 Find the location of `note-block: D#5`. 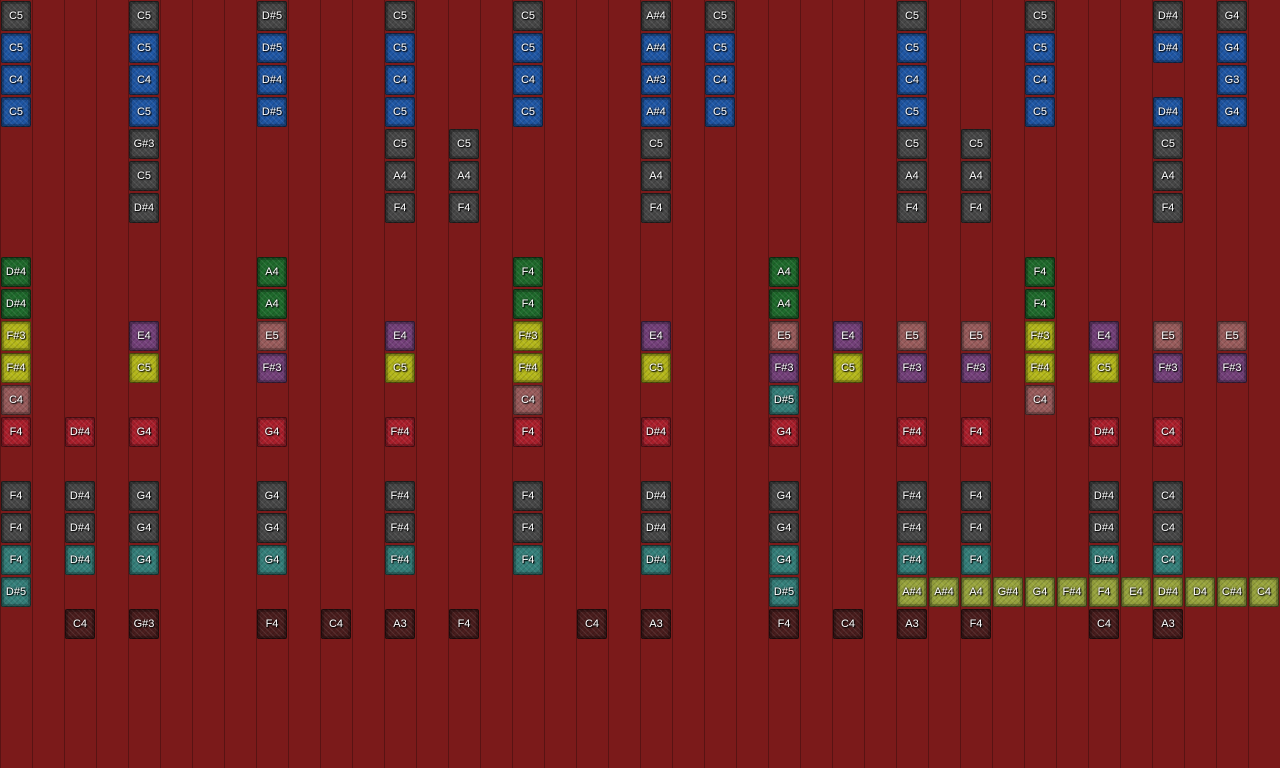

note-block: D#5 is located at coordinates (272, 16).